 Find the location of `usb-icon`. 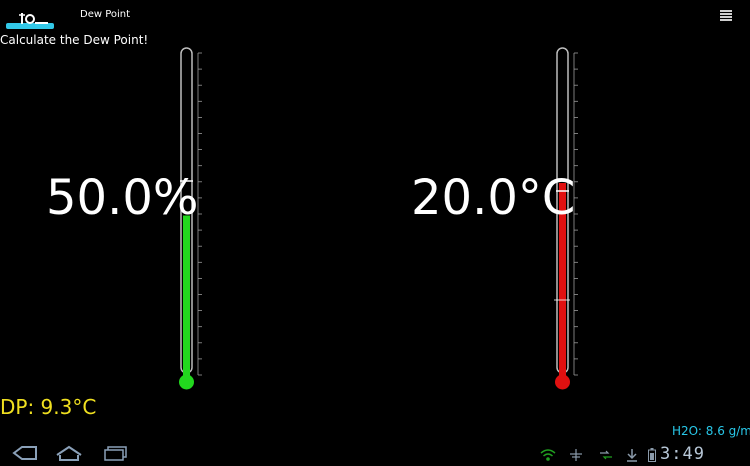

usb-icon is located at coordinates (576, 454).